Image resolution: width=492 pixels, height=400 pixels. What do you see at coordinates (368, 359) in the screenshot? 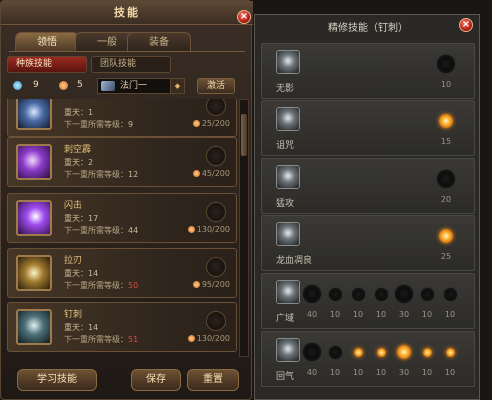
I see `refine-row: 回气 40 10 10 10 30 10 10` at bounding box center [368, 359].